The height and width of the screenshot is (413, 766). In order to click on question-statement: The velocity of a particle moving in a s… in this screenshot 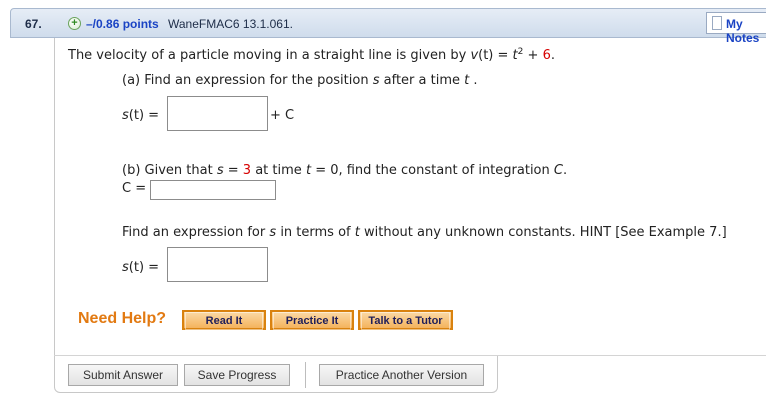, I will do `click(311, 55)`.